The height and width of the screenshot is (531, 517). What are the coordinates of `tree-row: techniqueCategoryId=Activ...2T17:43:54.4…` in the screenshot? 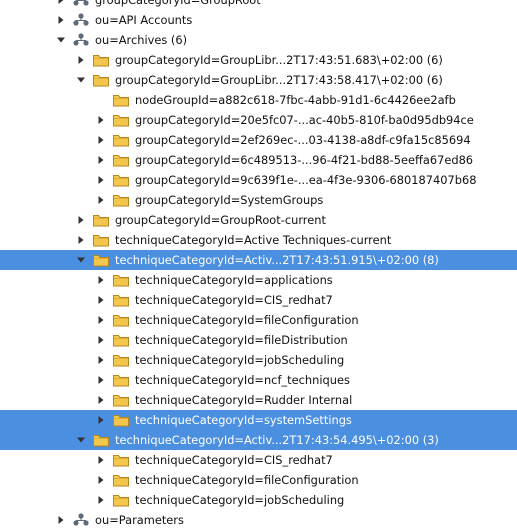 It's located at (258, 440).